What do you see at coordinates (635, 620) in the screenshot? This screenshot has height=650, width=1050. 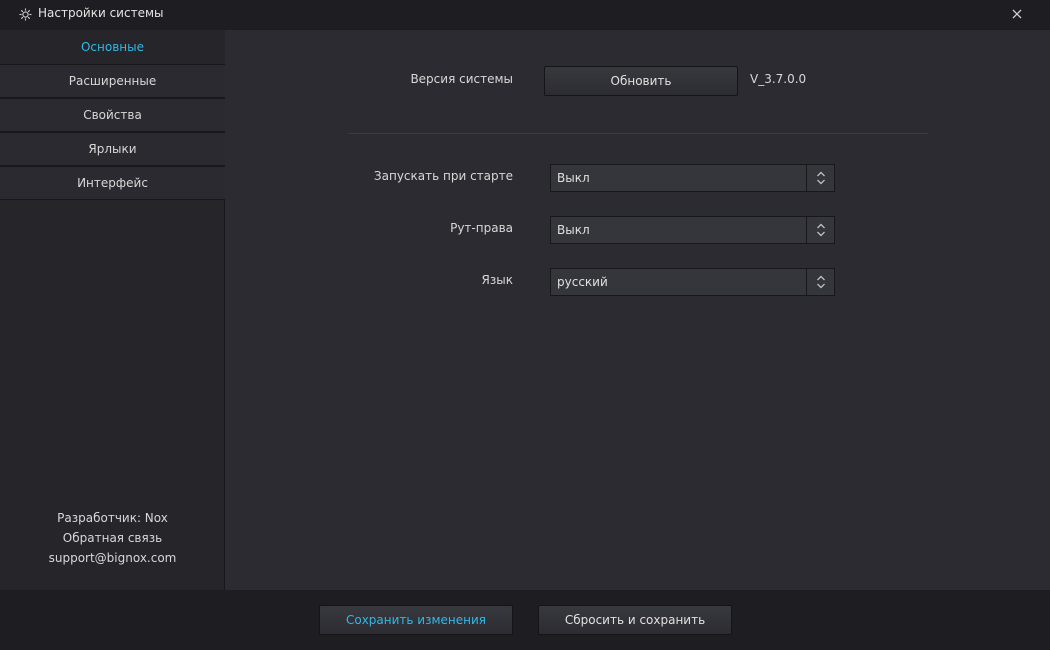 I see `reset-and-save-button: Сбросить и сохранить` at bounding box center [635, 620].